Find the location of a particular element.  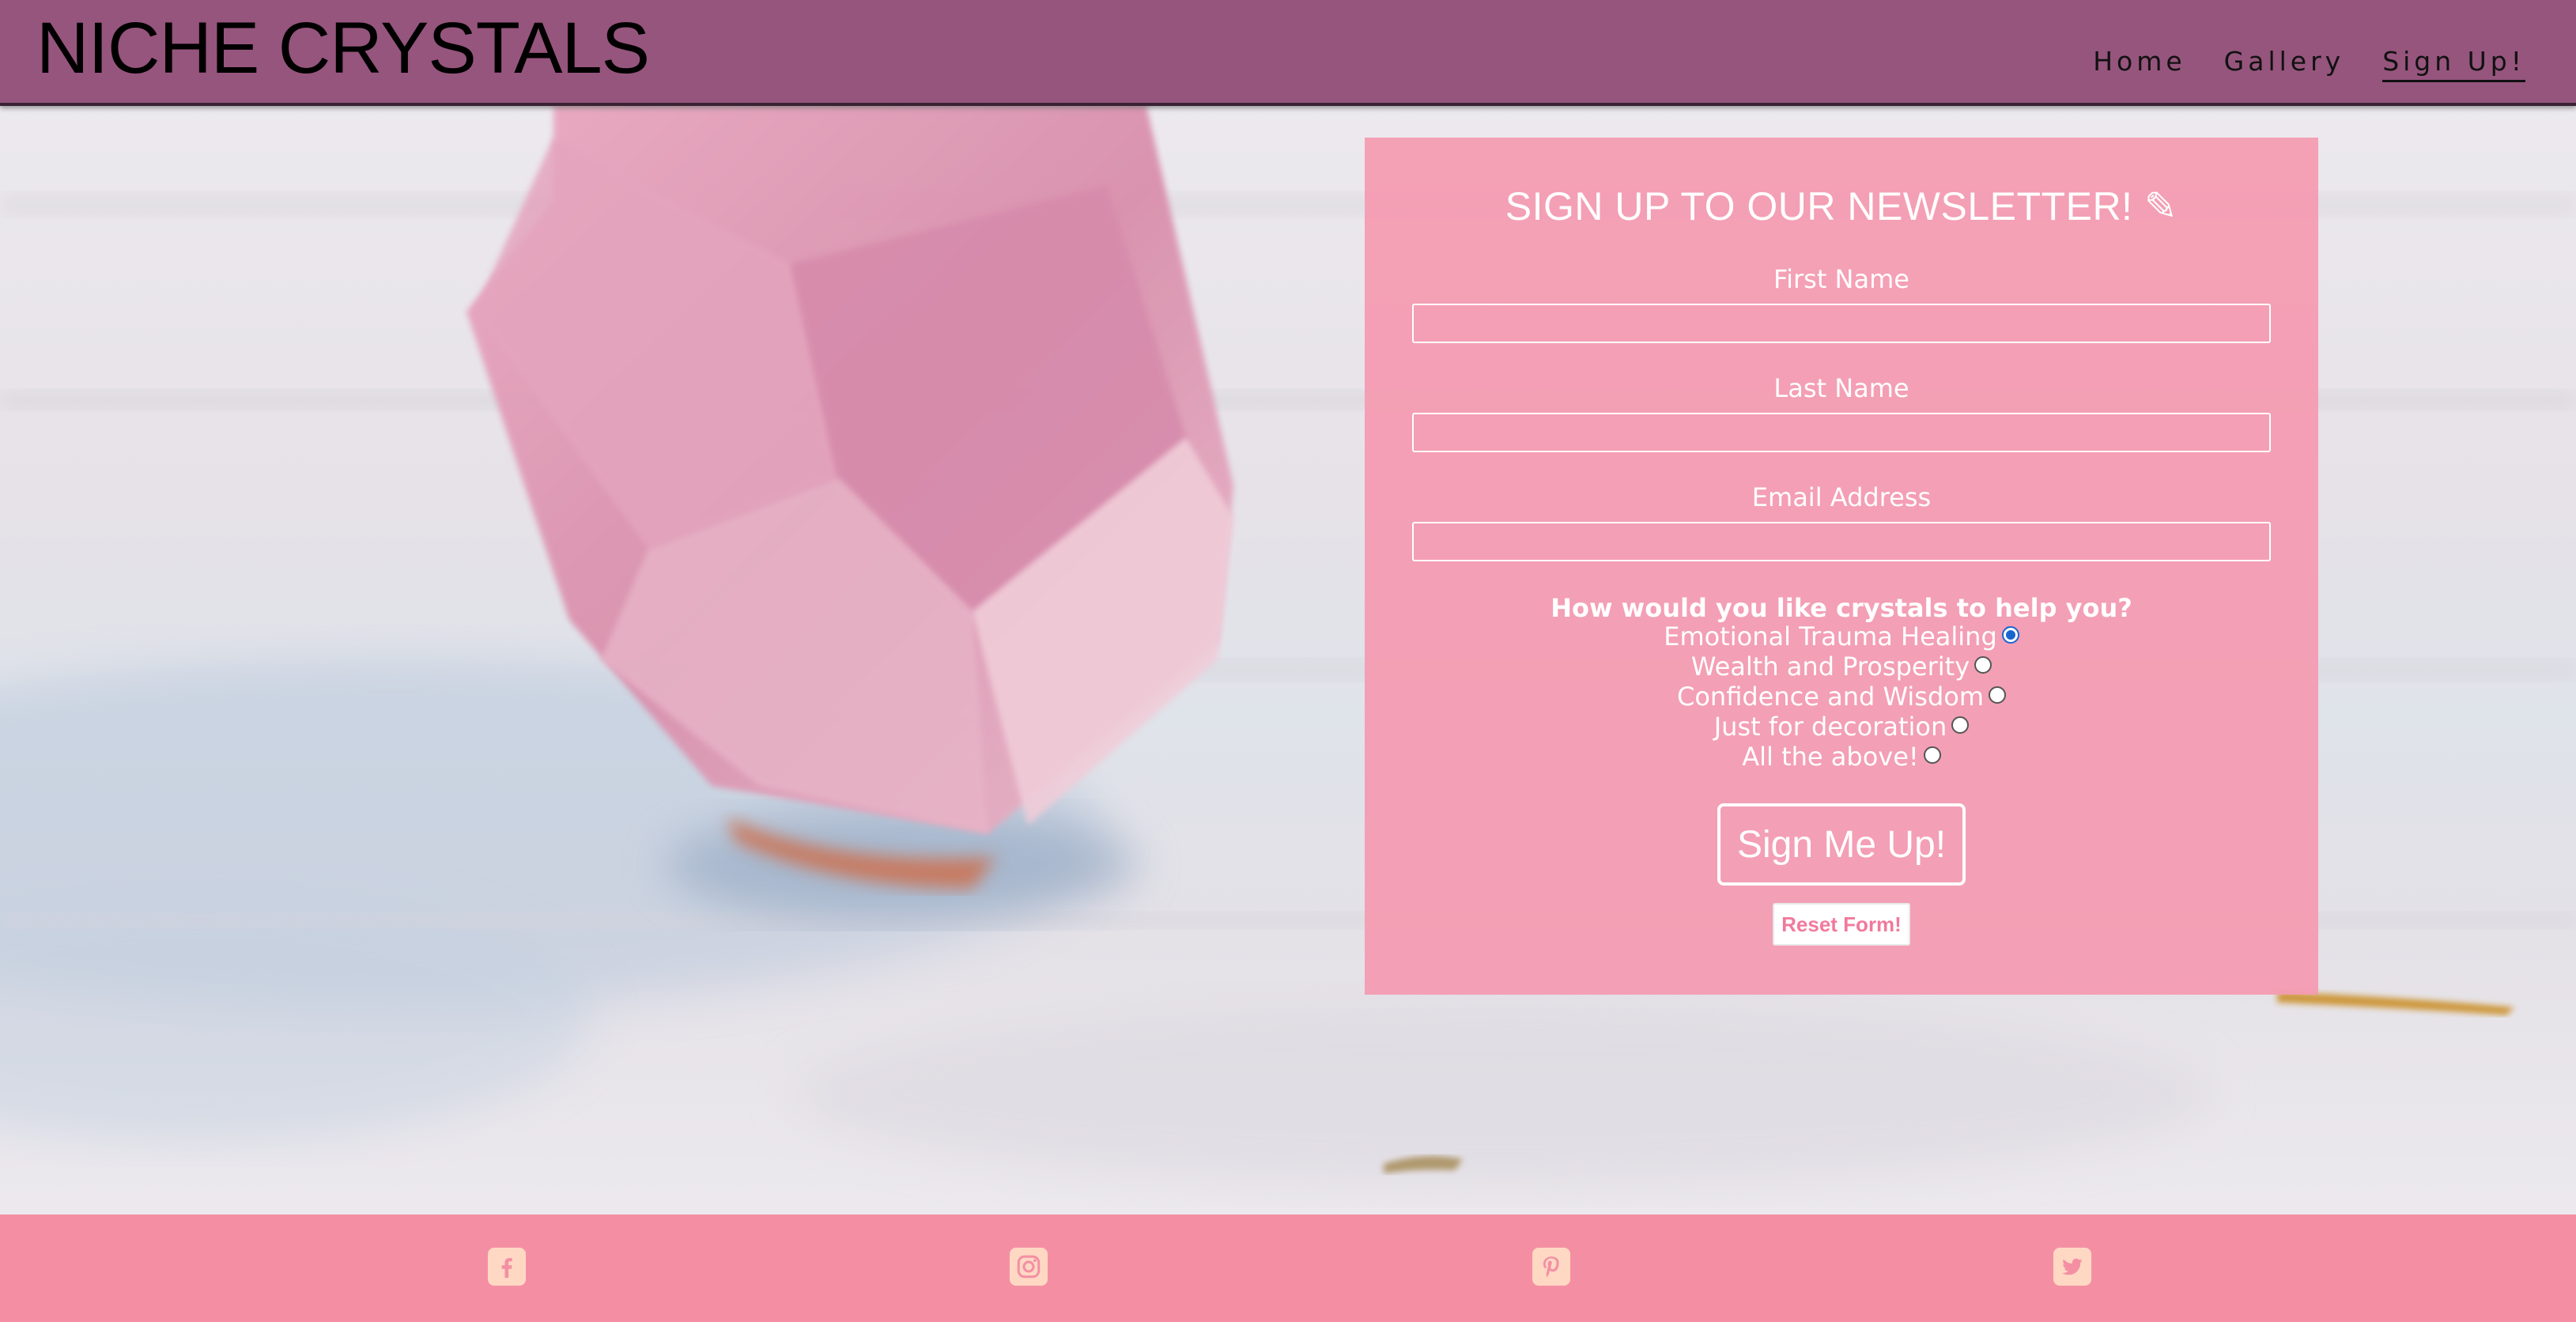

reset-form-button: Reset Form! is located at coordinates (1841, 925).